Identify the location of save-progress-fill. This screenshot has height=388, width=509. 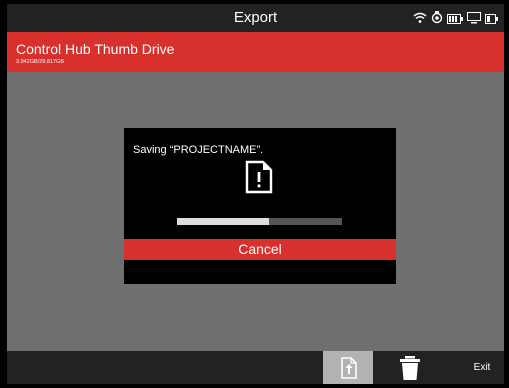
(223, 221).